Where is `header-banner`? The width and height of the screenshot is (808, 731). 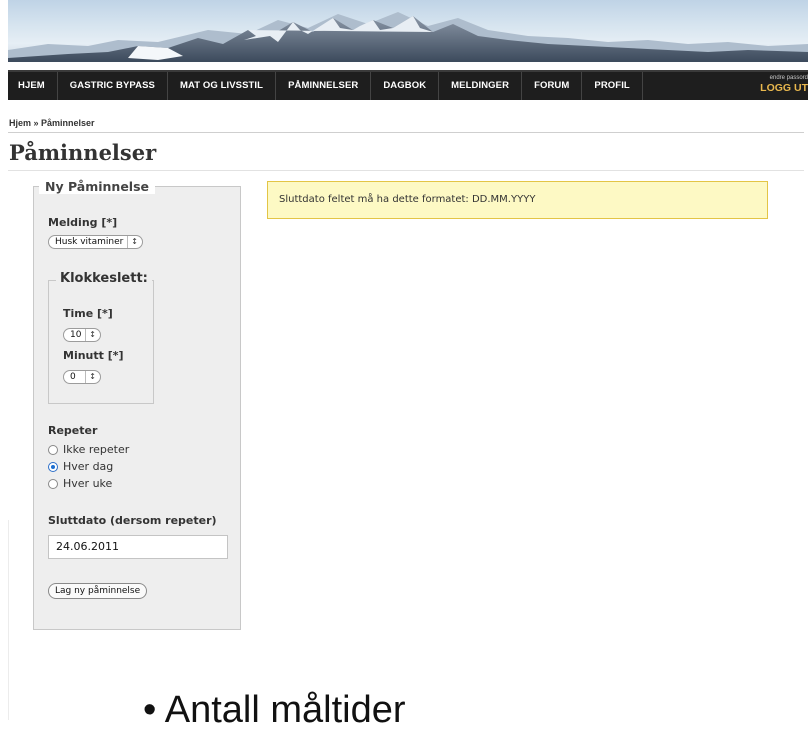 header-banner is located at coordinates (408, 31).